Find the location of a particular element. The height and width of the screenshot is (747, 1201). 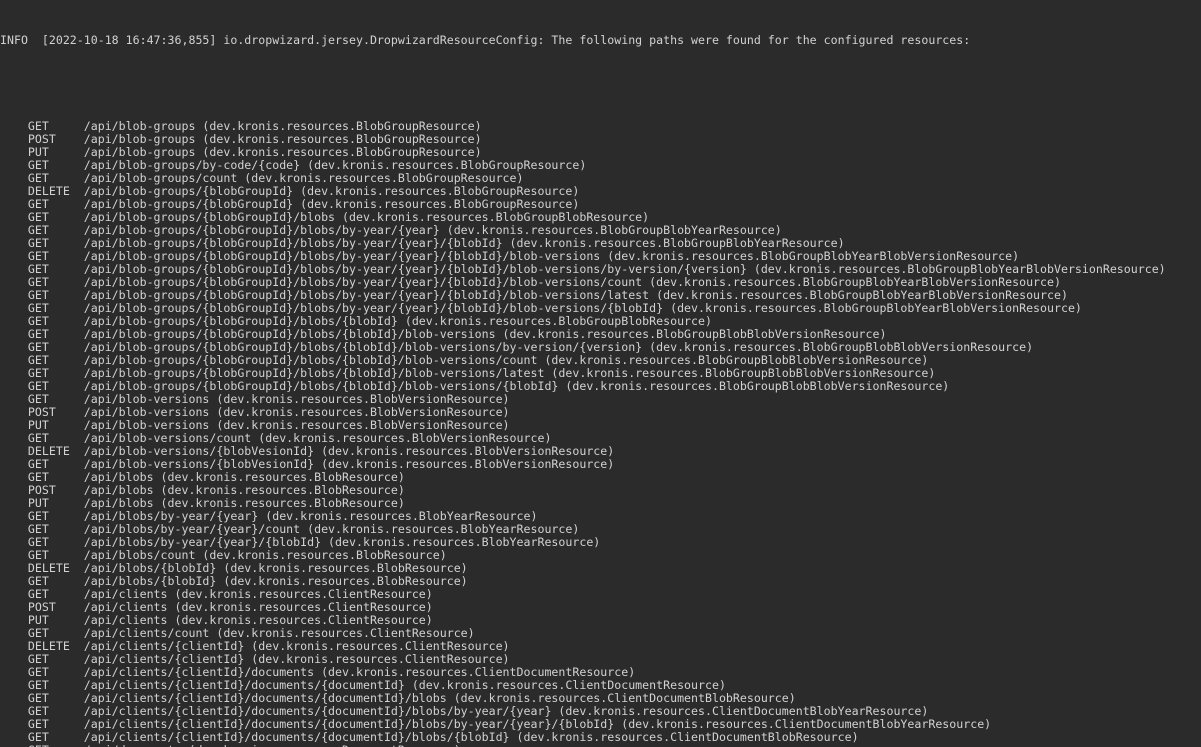

log-blank-line is located at coordinates (600, 87).